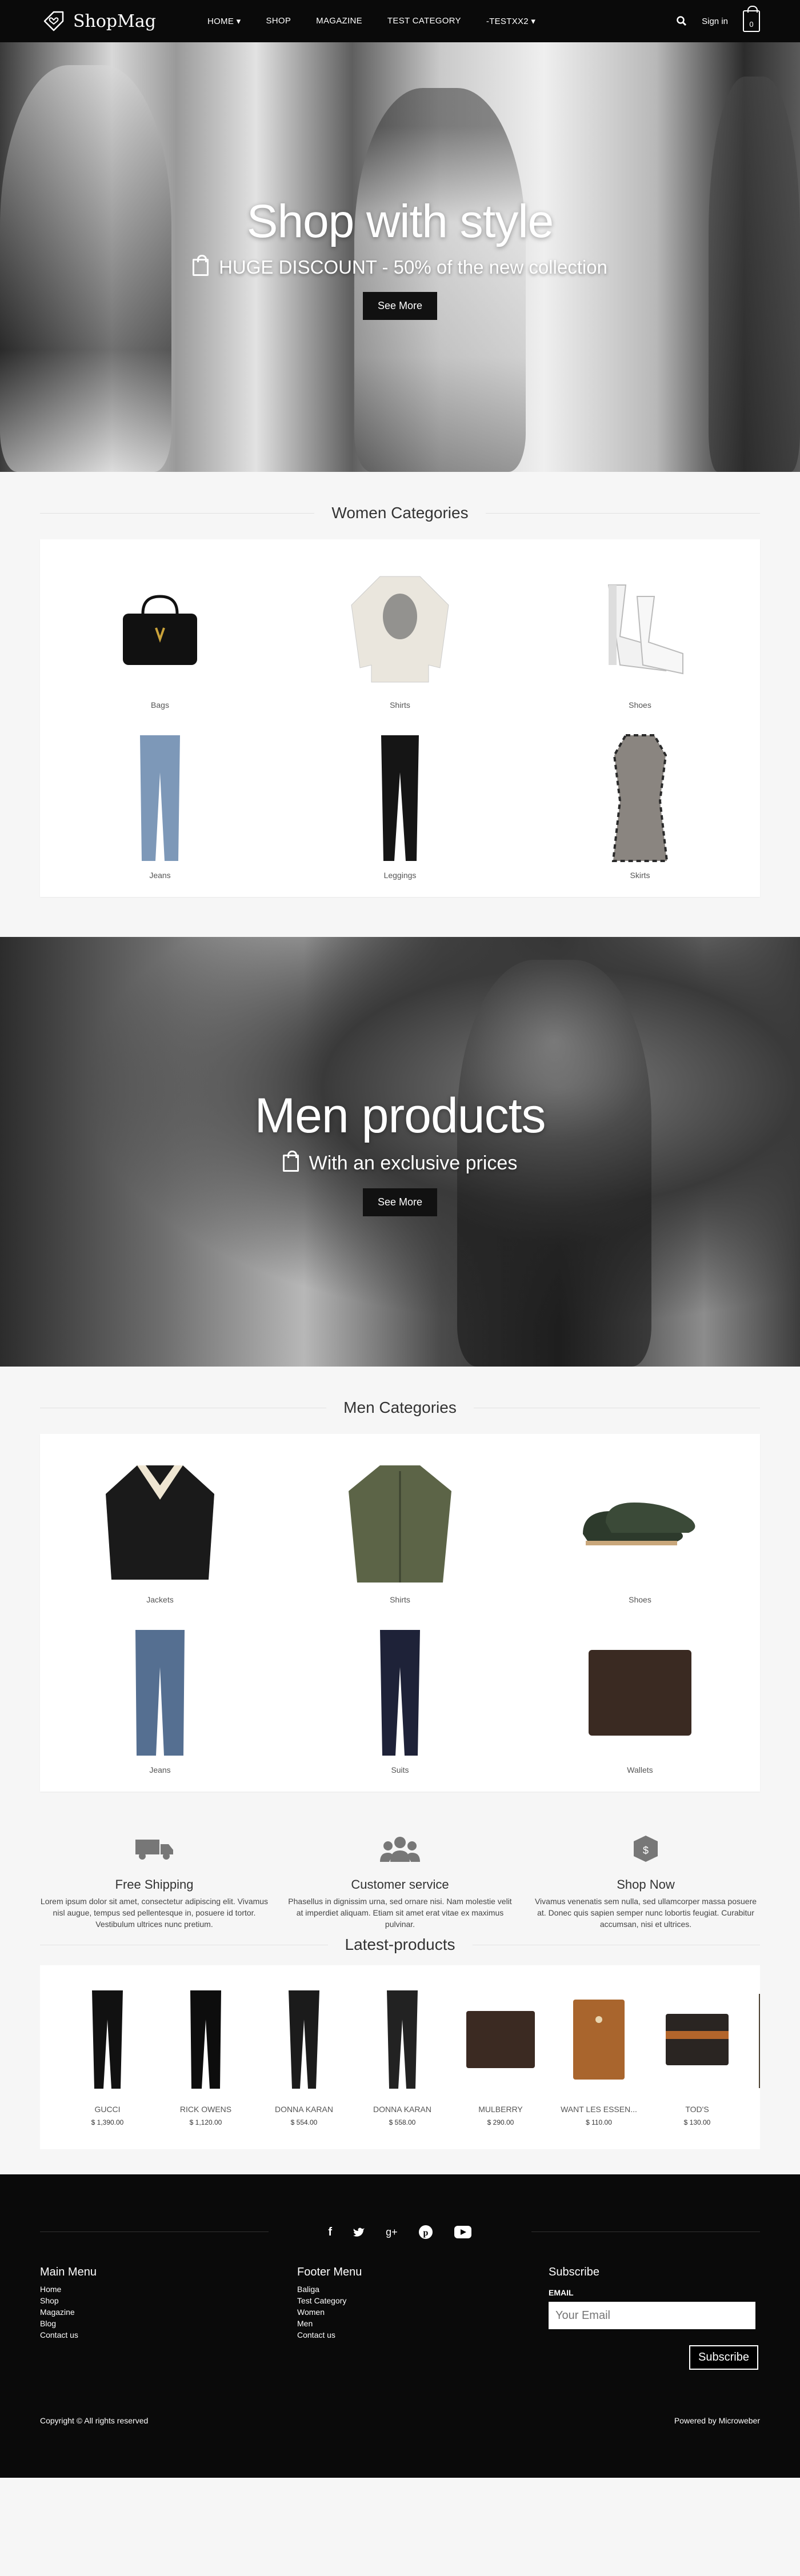 The width and height of the screenshot is (800, 2576). What do you see at coordinates (423, 2289) in the screenshot?
I see `footer-link: Baliga` at bounding box center [423, 2289].